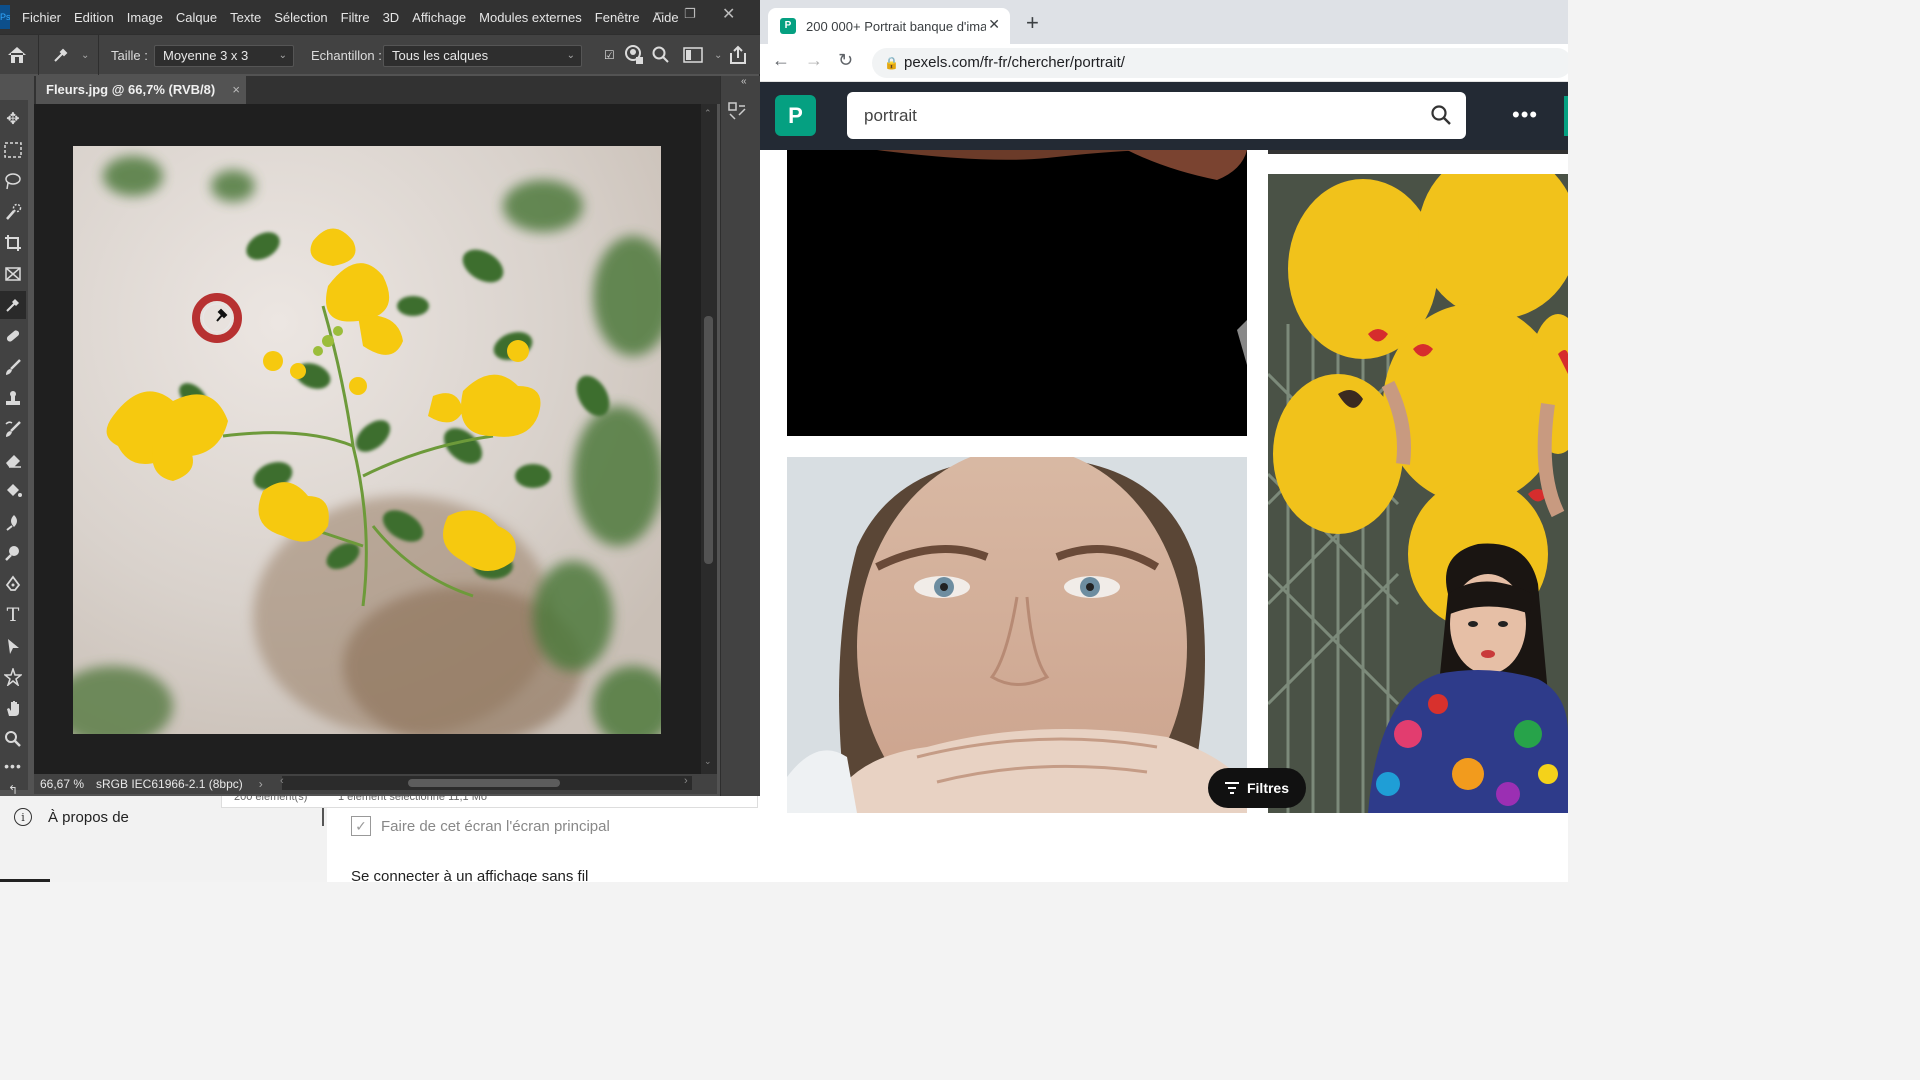 The image size is (1920, 1080). Describe the element at coordinates (13, 367) in the screenshot. I see `brush-icon` at that location.